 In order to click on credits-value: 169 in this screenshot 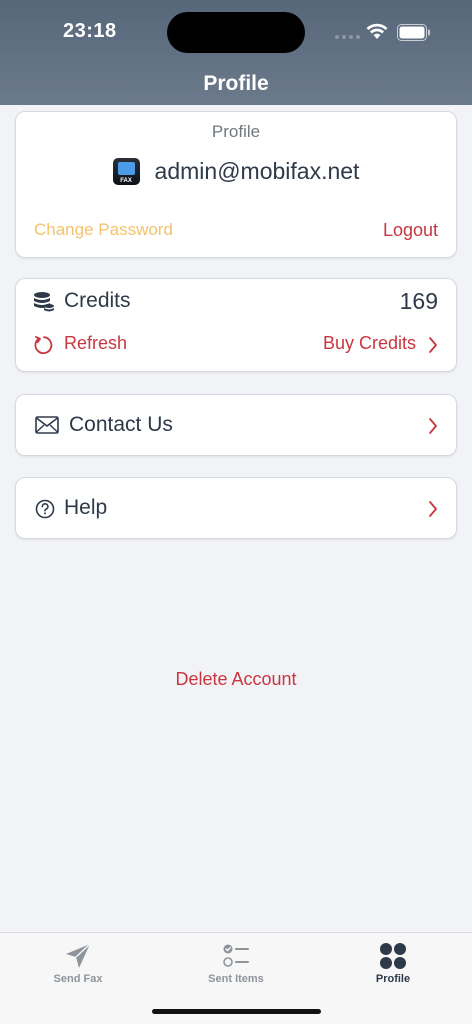, I will do `click(418, 301)`.